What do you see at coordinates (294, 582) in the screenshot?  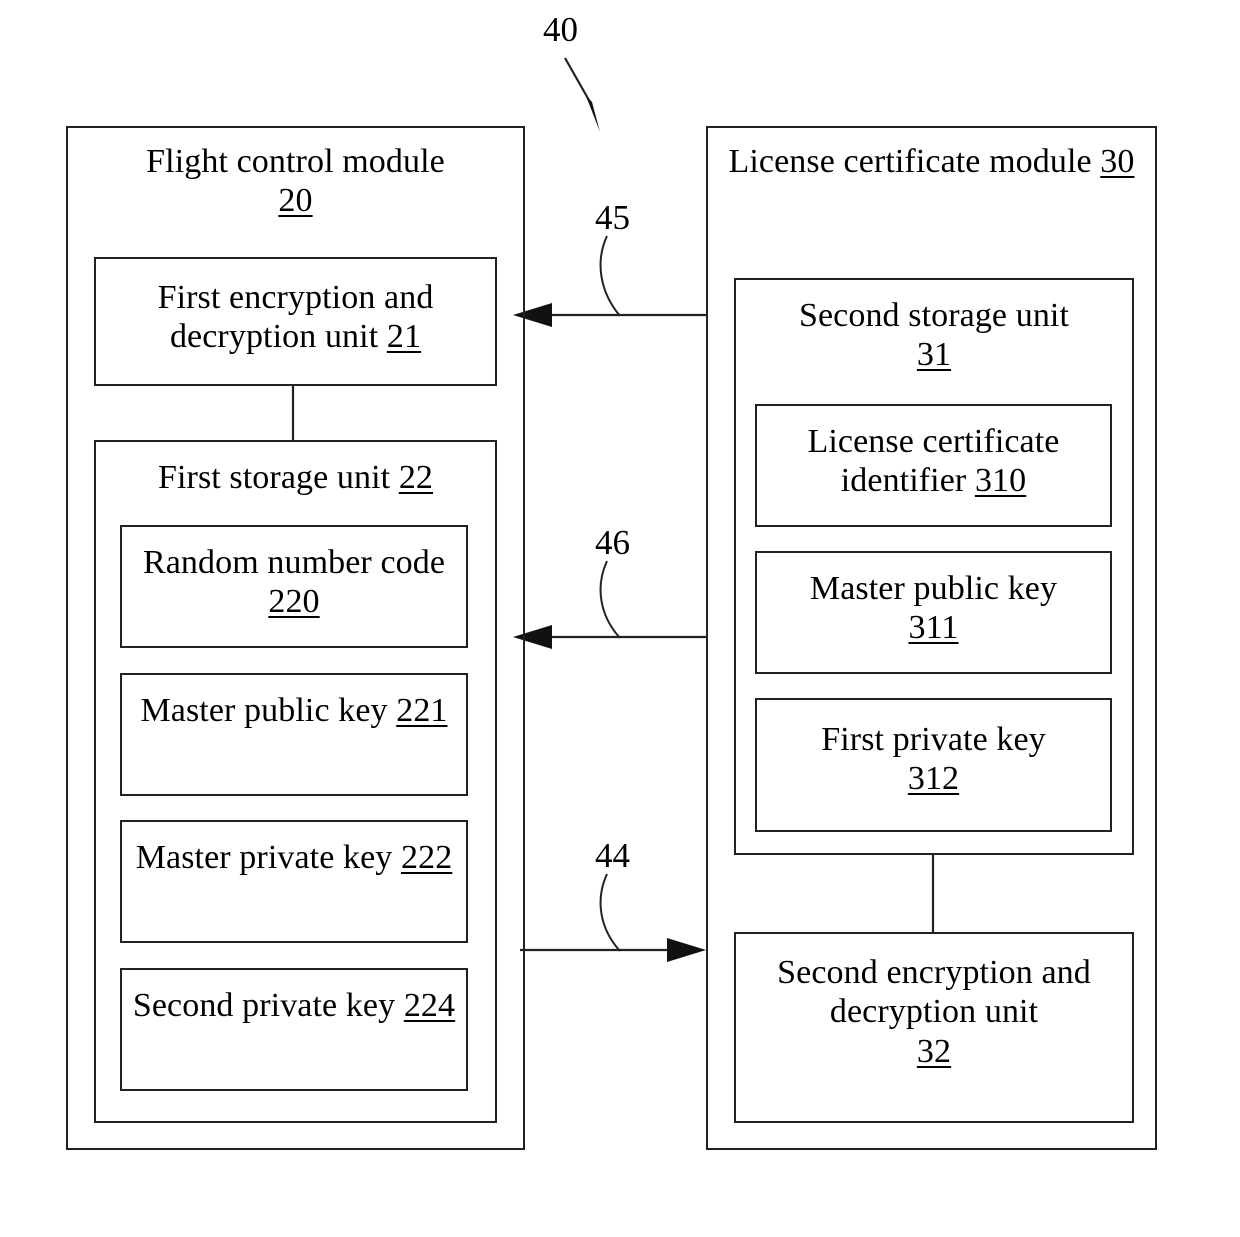 I see `random-number-code-label: Random number code 220` at bounding box center [294, 582].